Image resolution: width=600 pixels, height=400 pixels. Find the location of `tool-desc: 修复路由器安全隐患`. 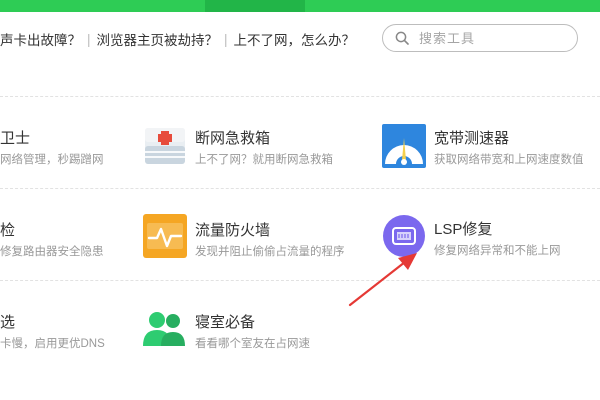

tool-desc: 修复路由器安全隐患 is located at coordinates (52, 252).